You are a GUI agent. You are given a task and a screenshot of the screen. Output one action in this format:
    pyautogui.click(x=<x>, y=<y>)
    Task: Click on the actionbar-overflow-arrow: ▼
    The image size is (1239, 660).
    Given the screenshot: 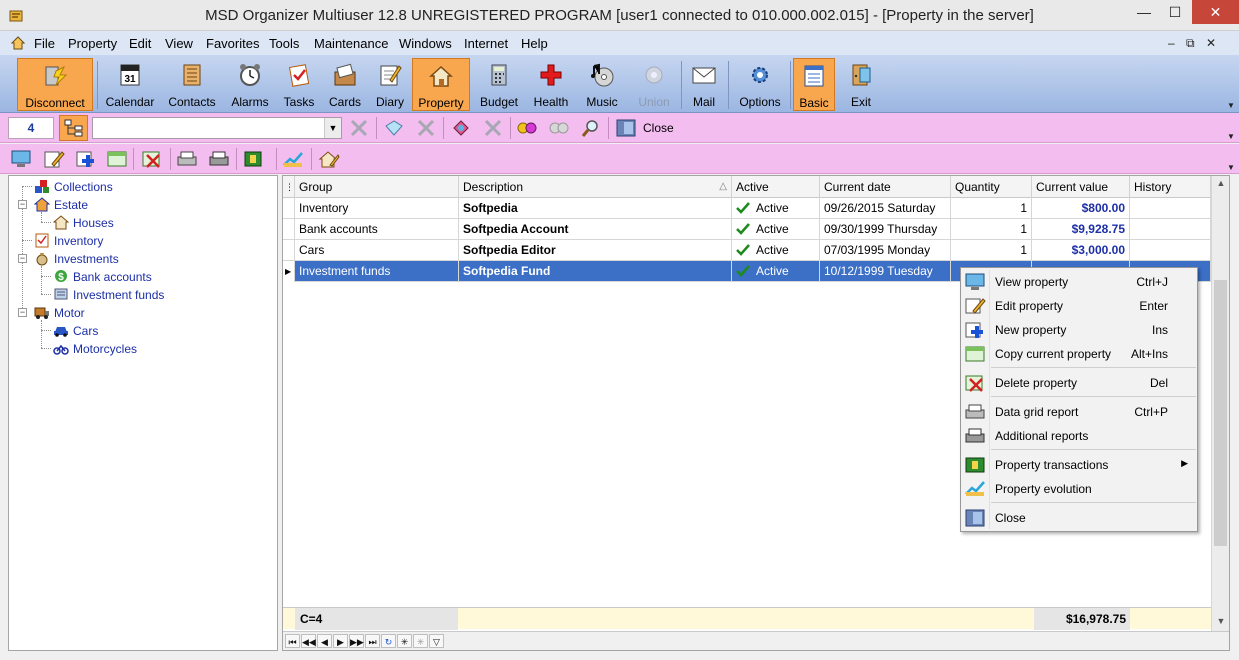 What is the action you would take?
    pyautogui.click(x=1231, y=168)
    